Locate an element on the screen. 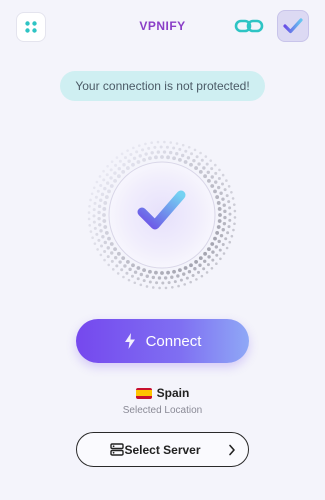 The width and height of the screenshot is (325, 500). link-button is located at coordinates (249, 26).